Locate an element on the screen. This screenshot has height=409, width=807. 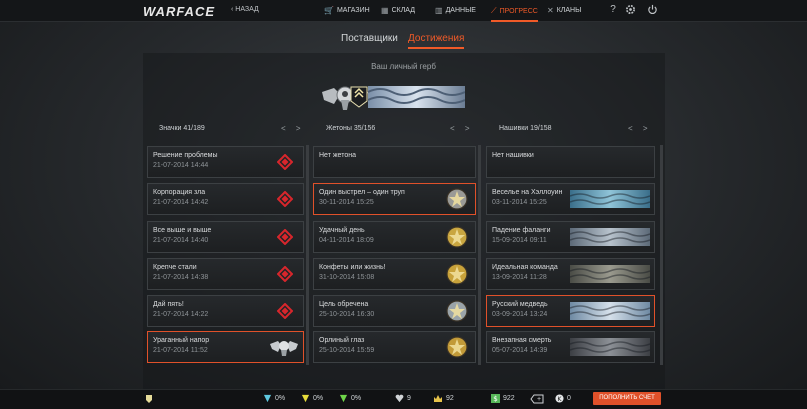
add-funds-icon-button: + is located at coordinates (537, 399).